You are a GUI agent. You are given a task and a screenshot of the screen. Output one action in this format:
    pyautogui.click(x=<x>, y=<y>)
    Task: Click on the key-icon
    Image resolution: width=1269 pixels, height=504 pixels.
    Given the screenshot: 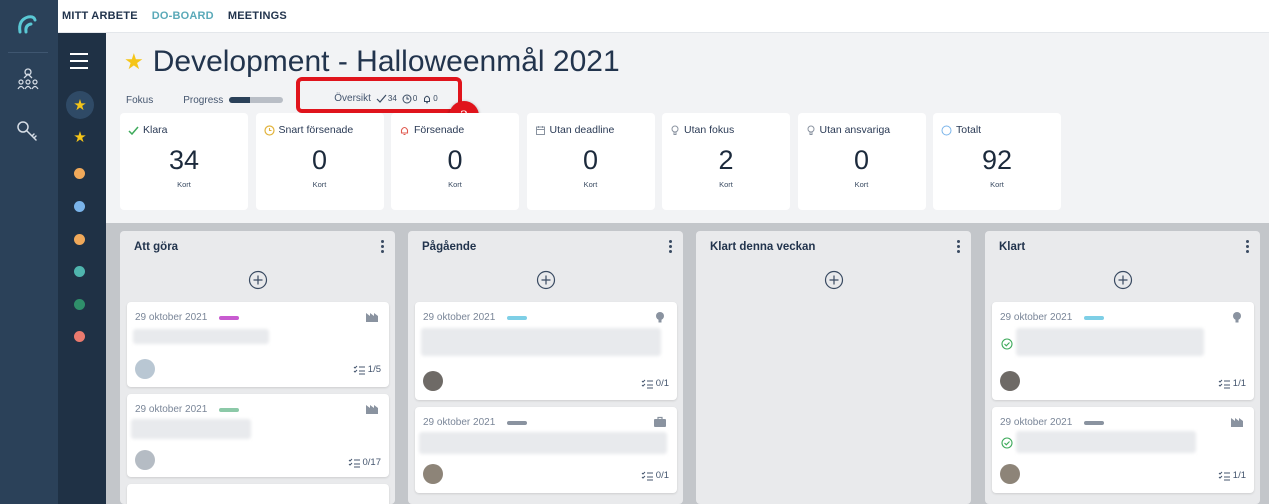 What is the action you would take?
    pyautogui.click(x=28, y=131)
    